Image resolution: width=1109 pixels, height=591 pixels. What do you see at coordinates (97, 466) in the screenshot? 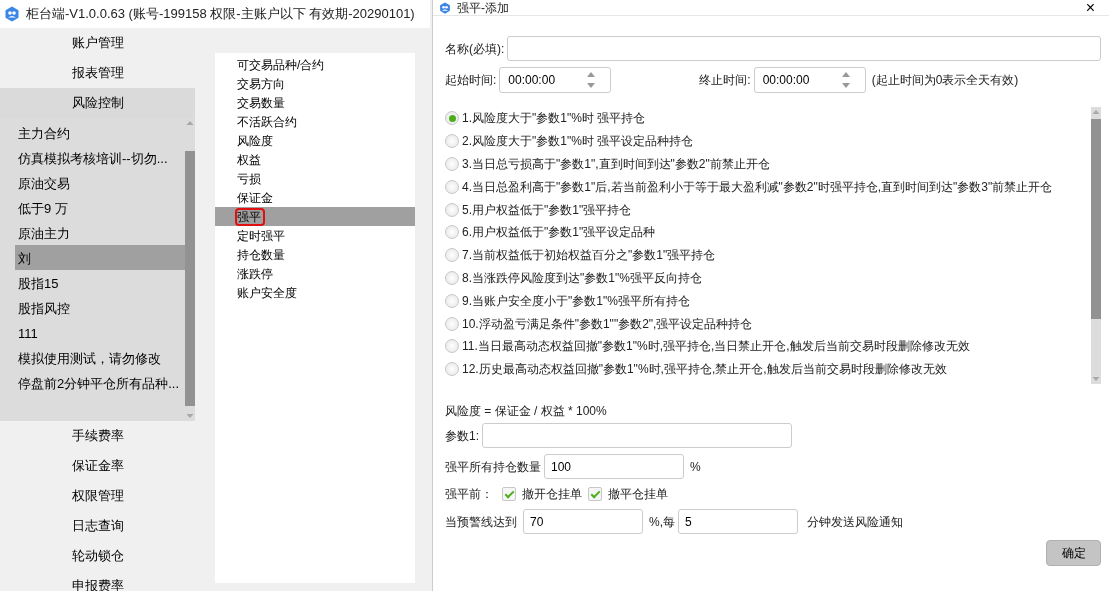
I see `nav-item: 保证金率` at bounding box center [97, 466].